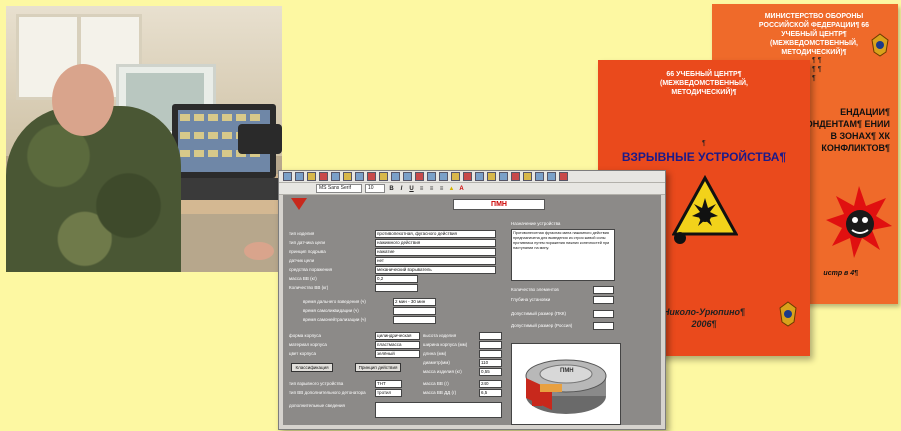 This screenshot has width=901, height=431. What do you see at coordinates (705, 209) in the screenshot?
I see `explosive-warning-sign-icon` at bounding box center [705, 209].